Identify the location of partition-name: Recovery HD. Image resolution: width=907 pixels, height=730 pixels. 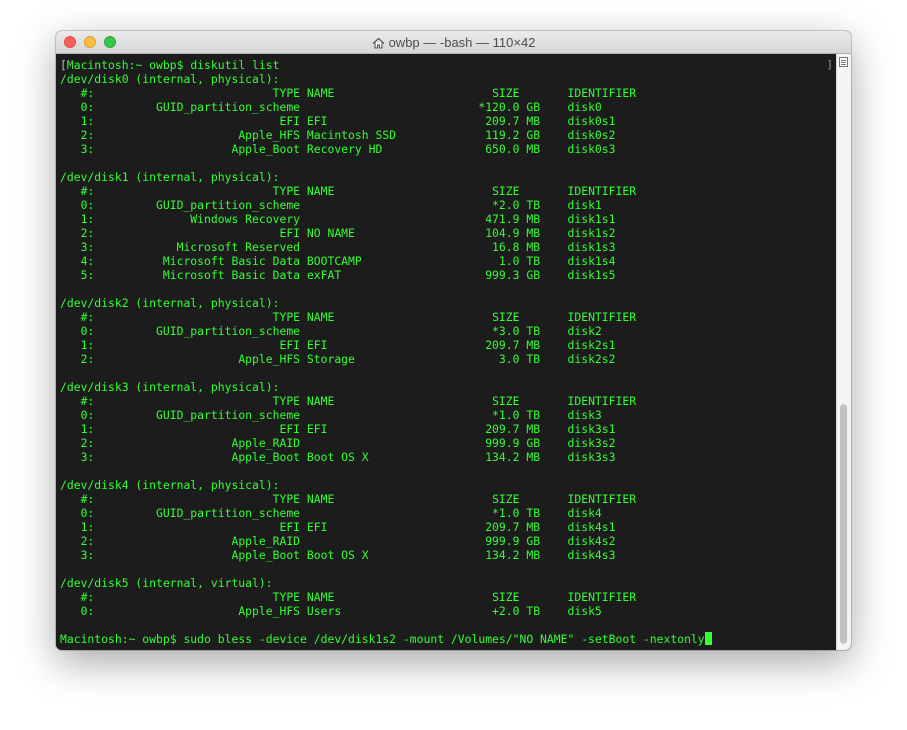
(385, 149).